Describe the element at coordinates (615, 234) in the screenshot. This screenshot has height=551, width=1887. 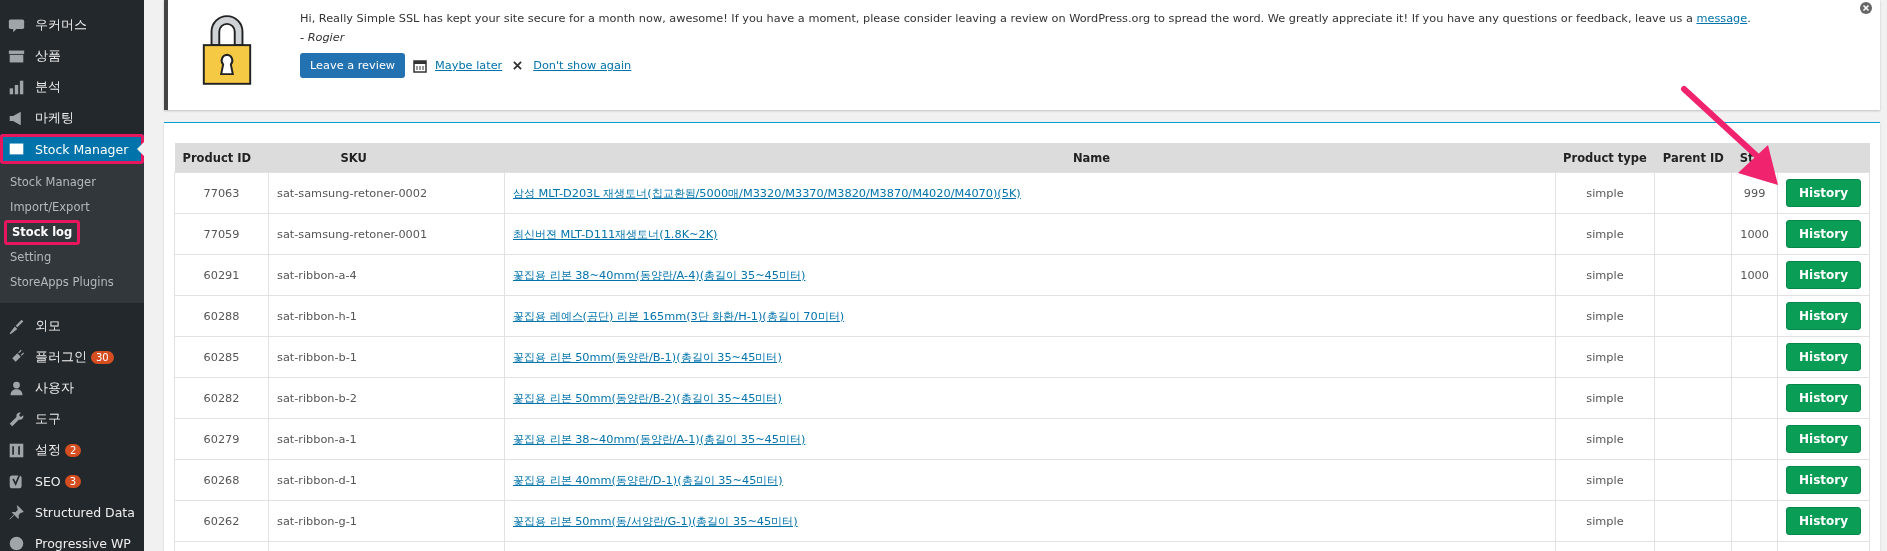
I see `product-link: 최신버젼 MLT-D111재생토너(1.8K~2K)` at that location.